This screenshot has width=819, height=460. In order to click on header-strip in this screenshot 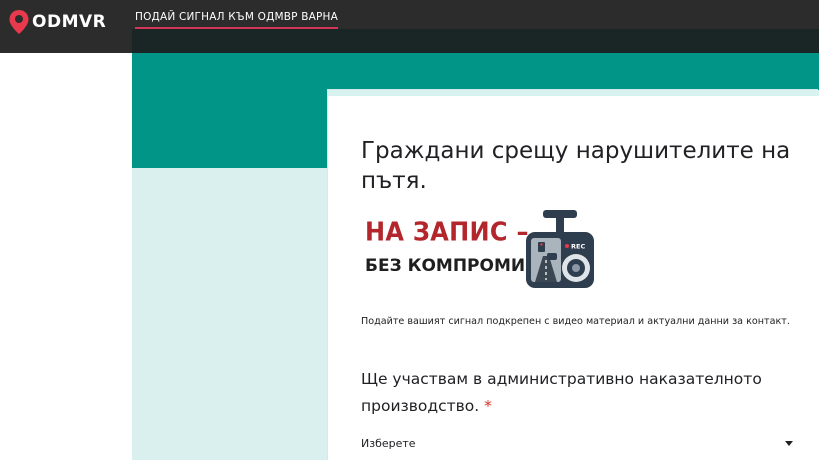, I will do `click(475, 41)`.